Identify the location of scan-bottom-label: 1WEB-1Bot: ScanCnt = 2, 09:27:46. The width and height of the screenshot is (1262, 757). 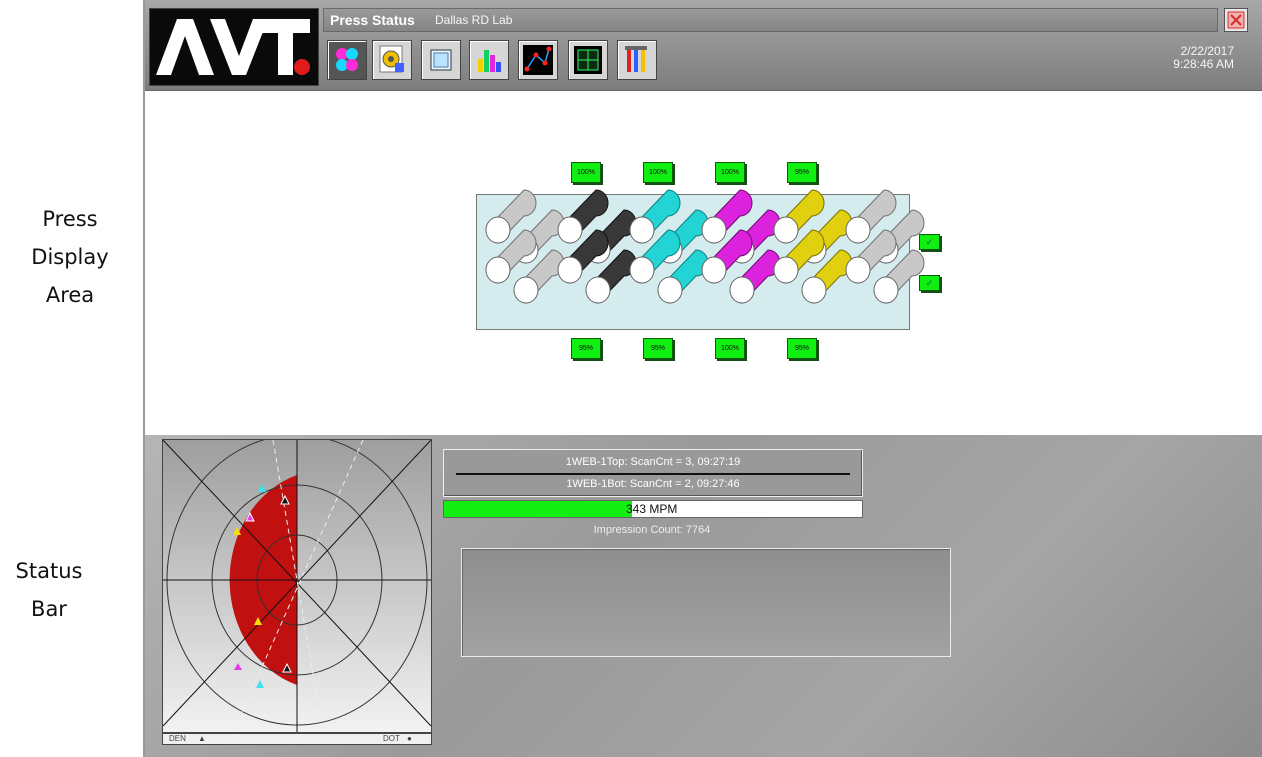
(653, 484).